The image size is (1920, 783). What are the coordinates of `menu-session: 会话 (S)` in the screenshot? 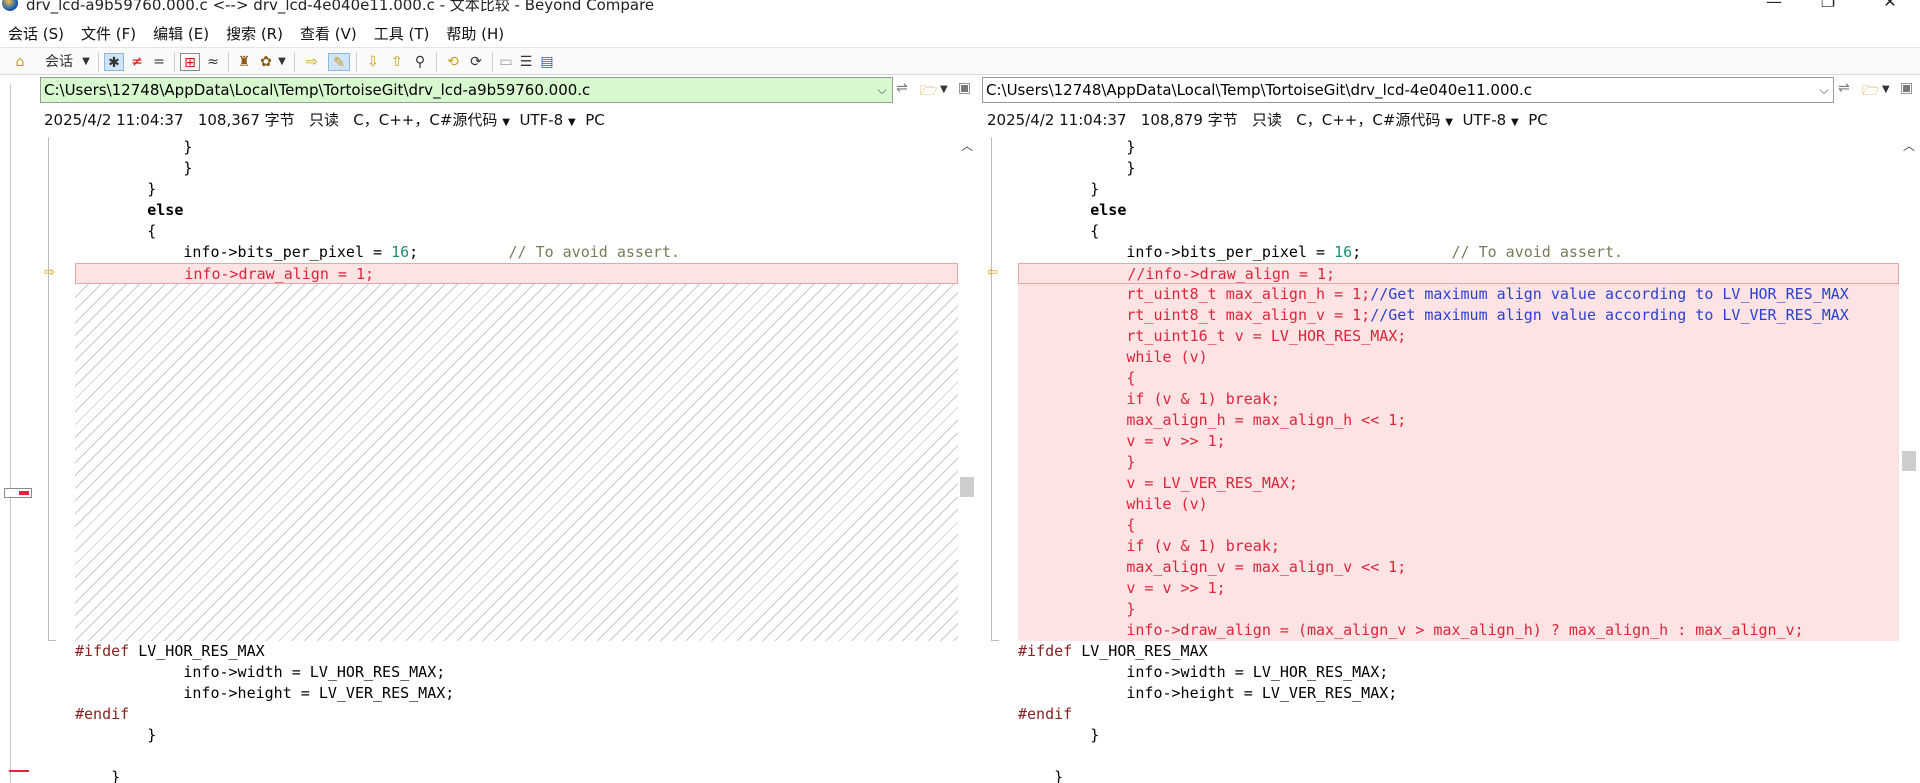 It's located at (36, 33).